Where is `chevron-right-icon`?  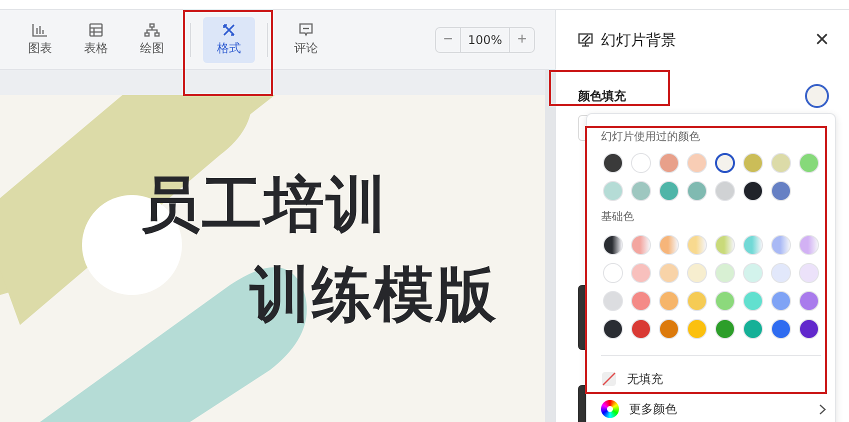
chevron-right-icon is located at coordinates (822, 409).